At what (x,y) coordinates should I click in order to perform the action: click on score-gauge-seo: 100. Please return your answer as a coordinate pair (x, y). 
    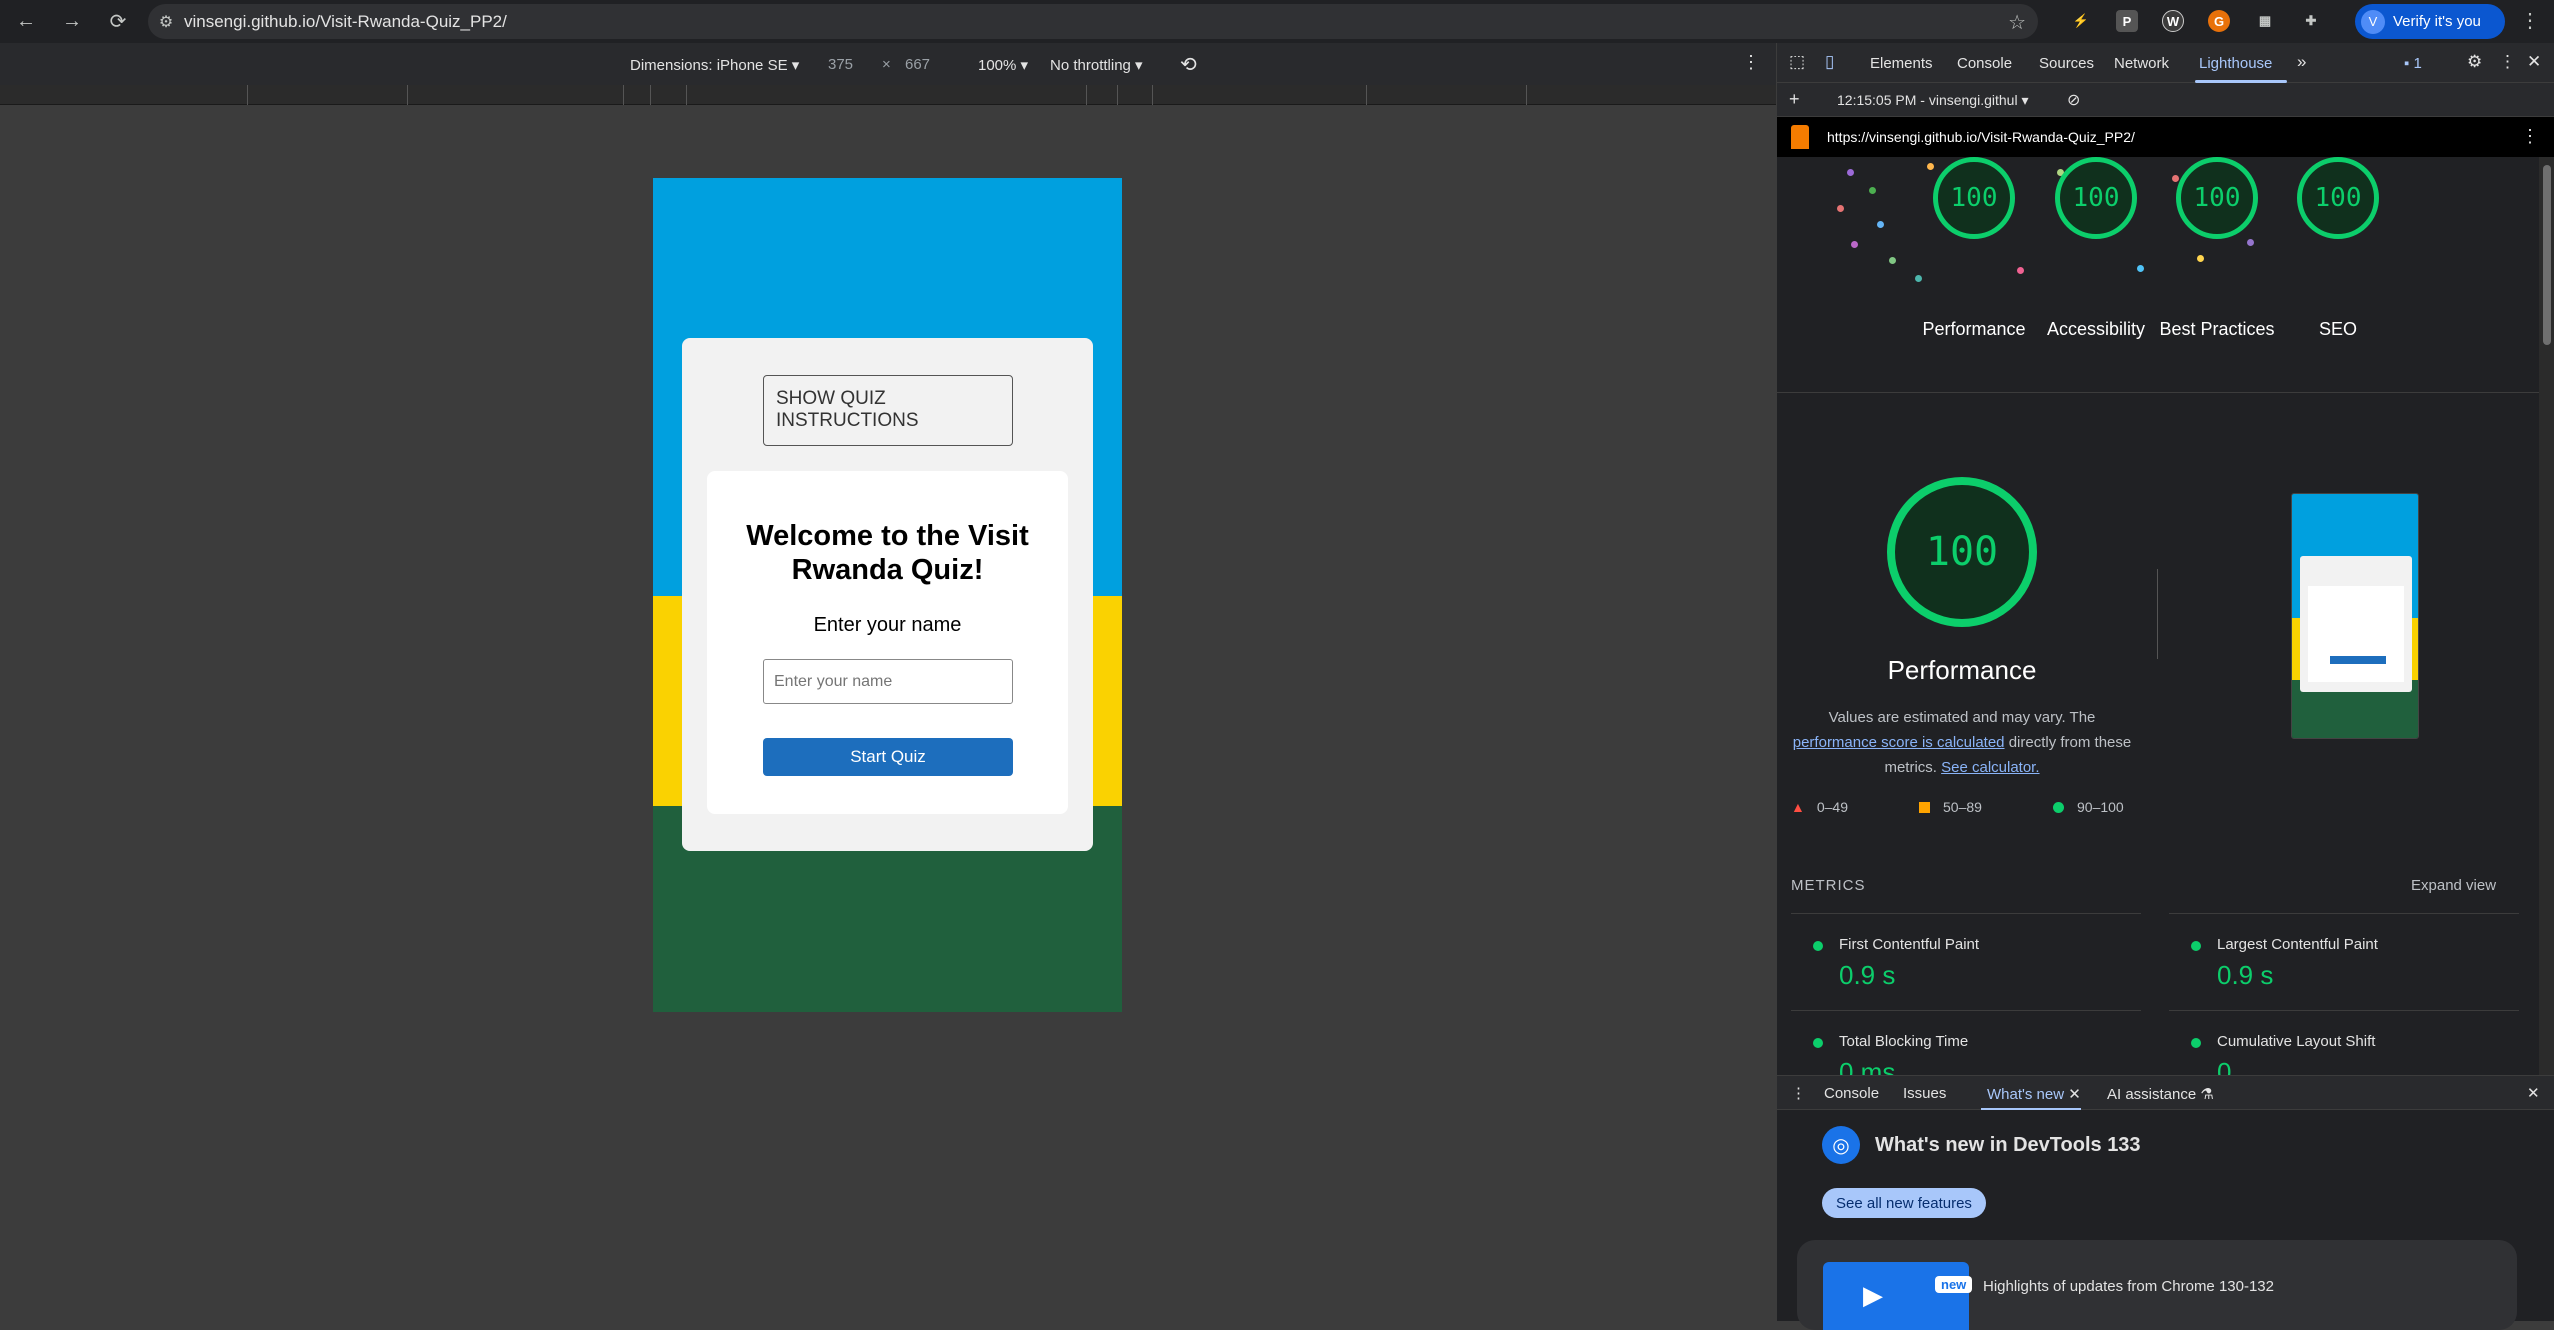
    Looking at the image, I should click on (2338, 198).